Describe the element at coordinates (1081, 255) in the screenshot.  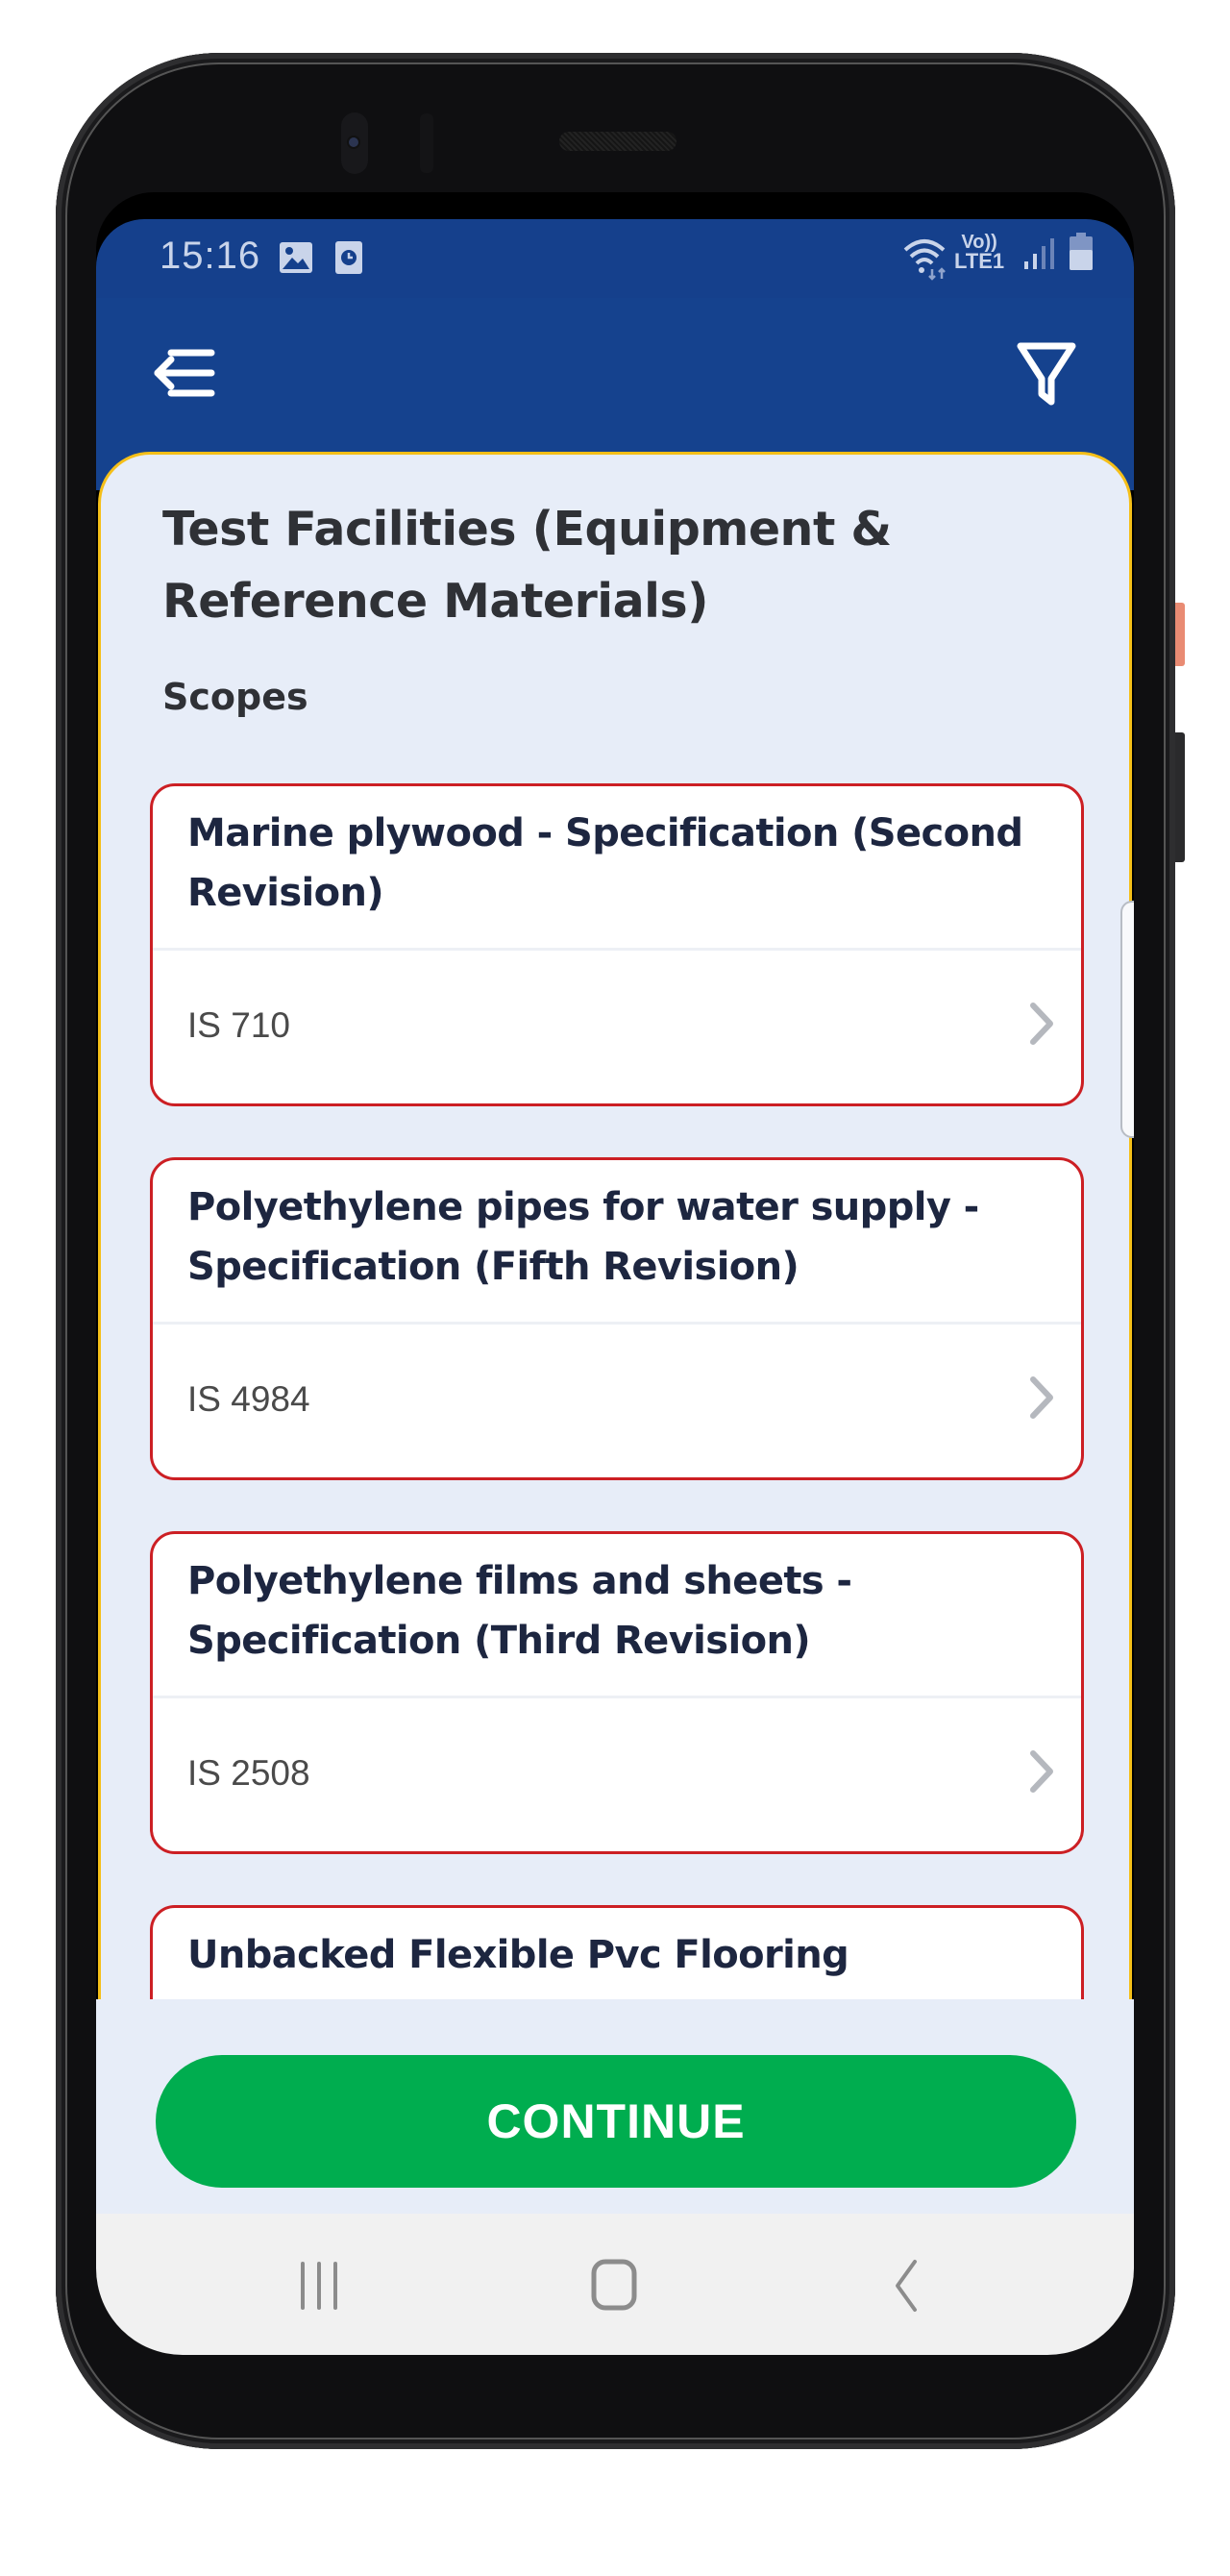
I see `battery-icon` at that location.